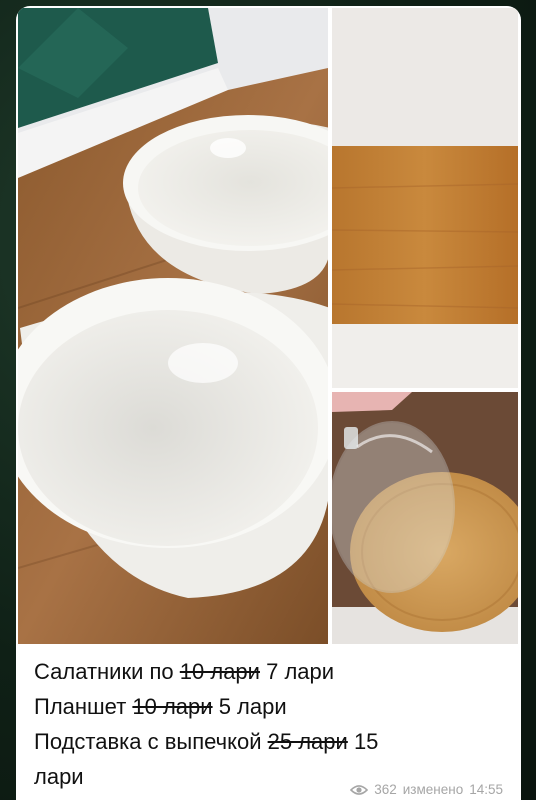 This screenshot has width=536, height=800. I want to click on caption-line-tablet: Планшет 10 лари 5 лари, so click(269, 706).